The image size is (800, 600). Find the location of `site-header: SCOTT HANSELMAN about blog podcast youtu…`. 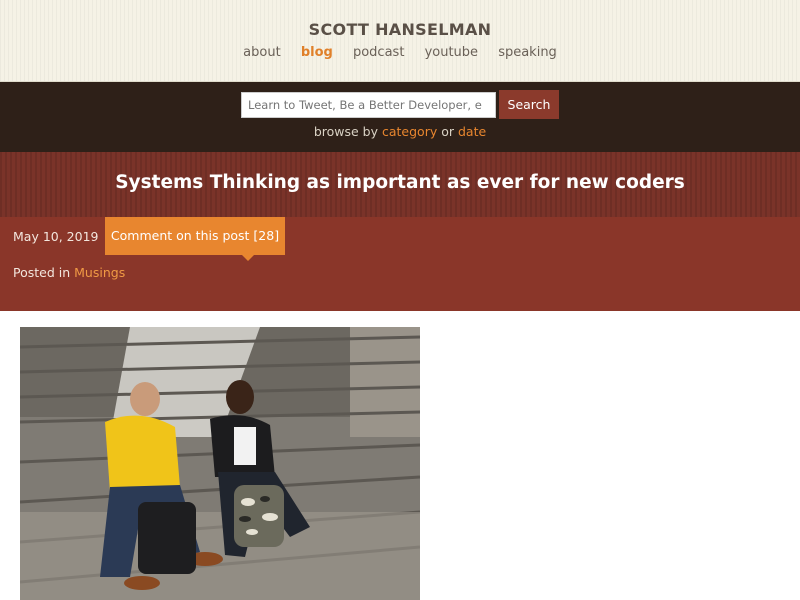

site-header: SCOTT HANSELMAN about blog podcast youtu… is located at coordinates (400, 41).